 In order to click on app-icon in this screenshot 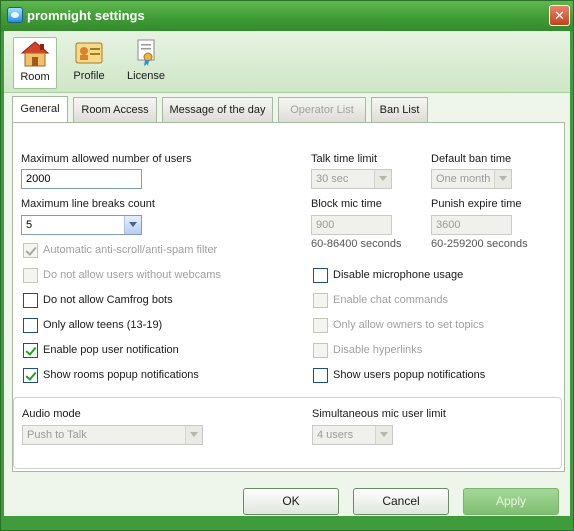, I will do `click(15, 15)`.